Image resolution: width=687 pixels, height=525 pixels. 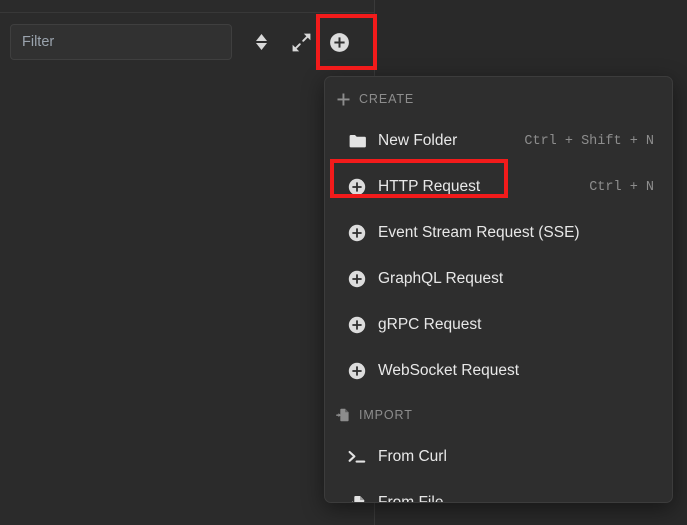 I want to click on menu-item-label: WebSocket Request, so click(x=449, y=370).